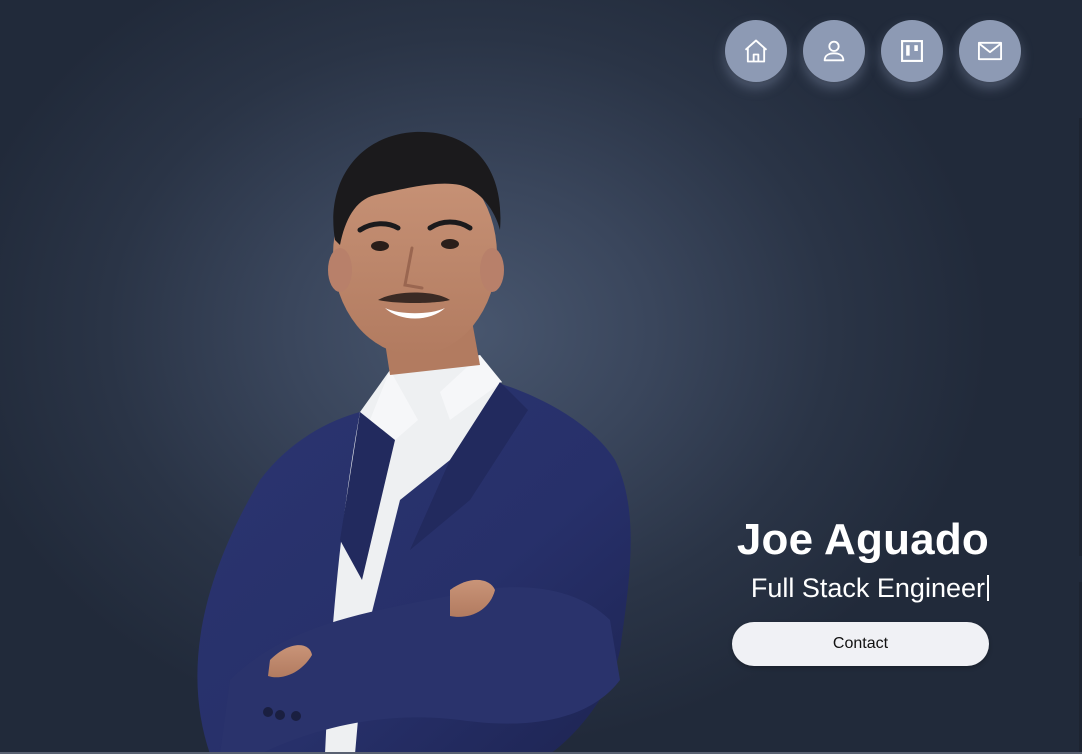 This screenshot has height=754, width=1082. I want to click on hero-name: Joe Aguado, so click(862, 539).